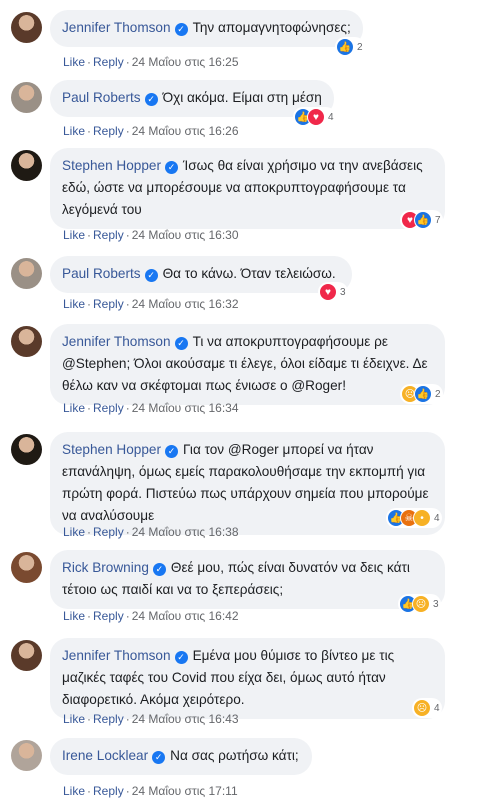 This screenshot has width=485, height=807. I want to click on comment-actions: Like · Reply · 24 Μαΐου στις 16:43, so click(151, 719).